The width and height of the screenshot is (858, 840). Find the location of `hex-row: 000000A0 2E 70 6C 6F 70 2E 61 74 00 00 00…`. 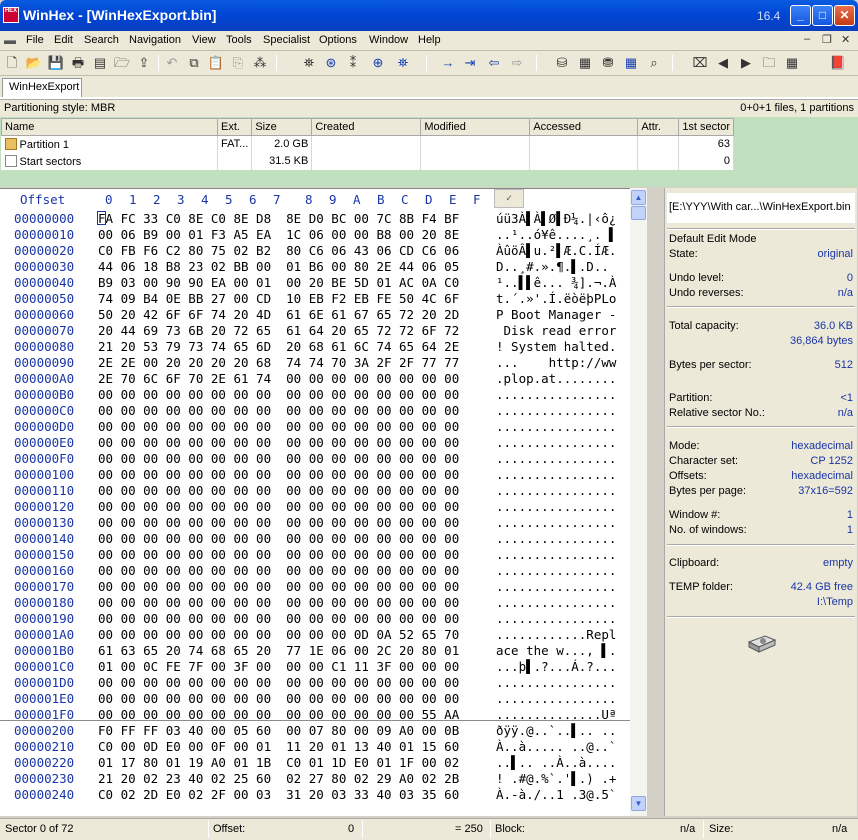

hex-row: 000000A0 2E 70 6C 6F 70 2E 61 74 00 00 00… is located at coordinates (315, 379).